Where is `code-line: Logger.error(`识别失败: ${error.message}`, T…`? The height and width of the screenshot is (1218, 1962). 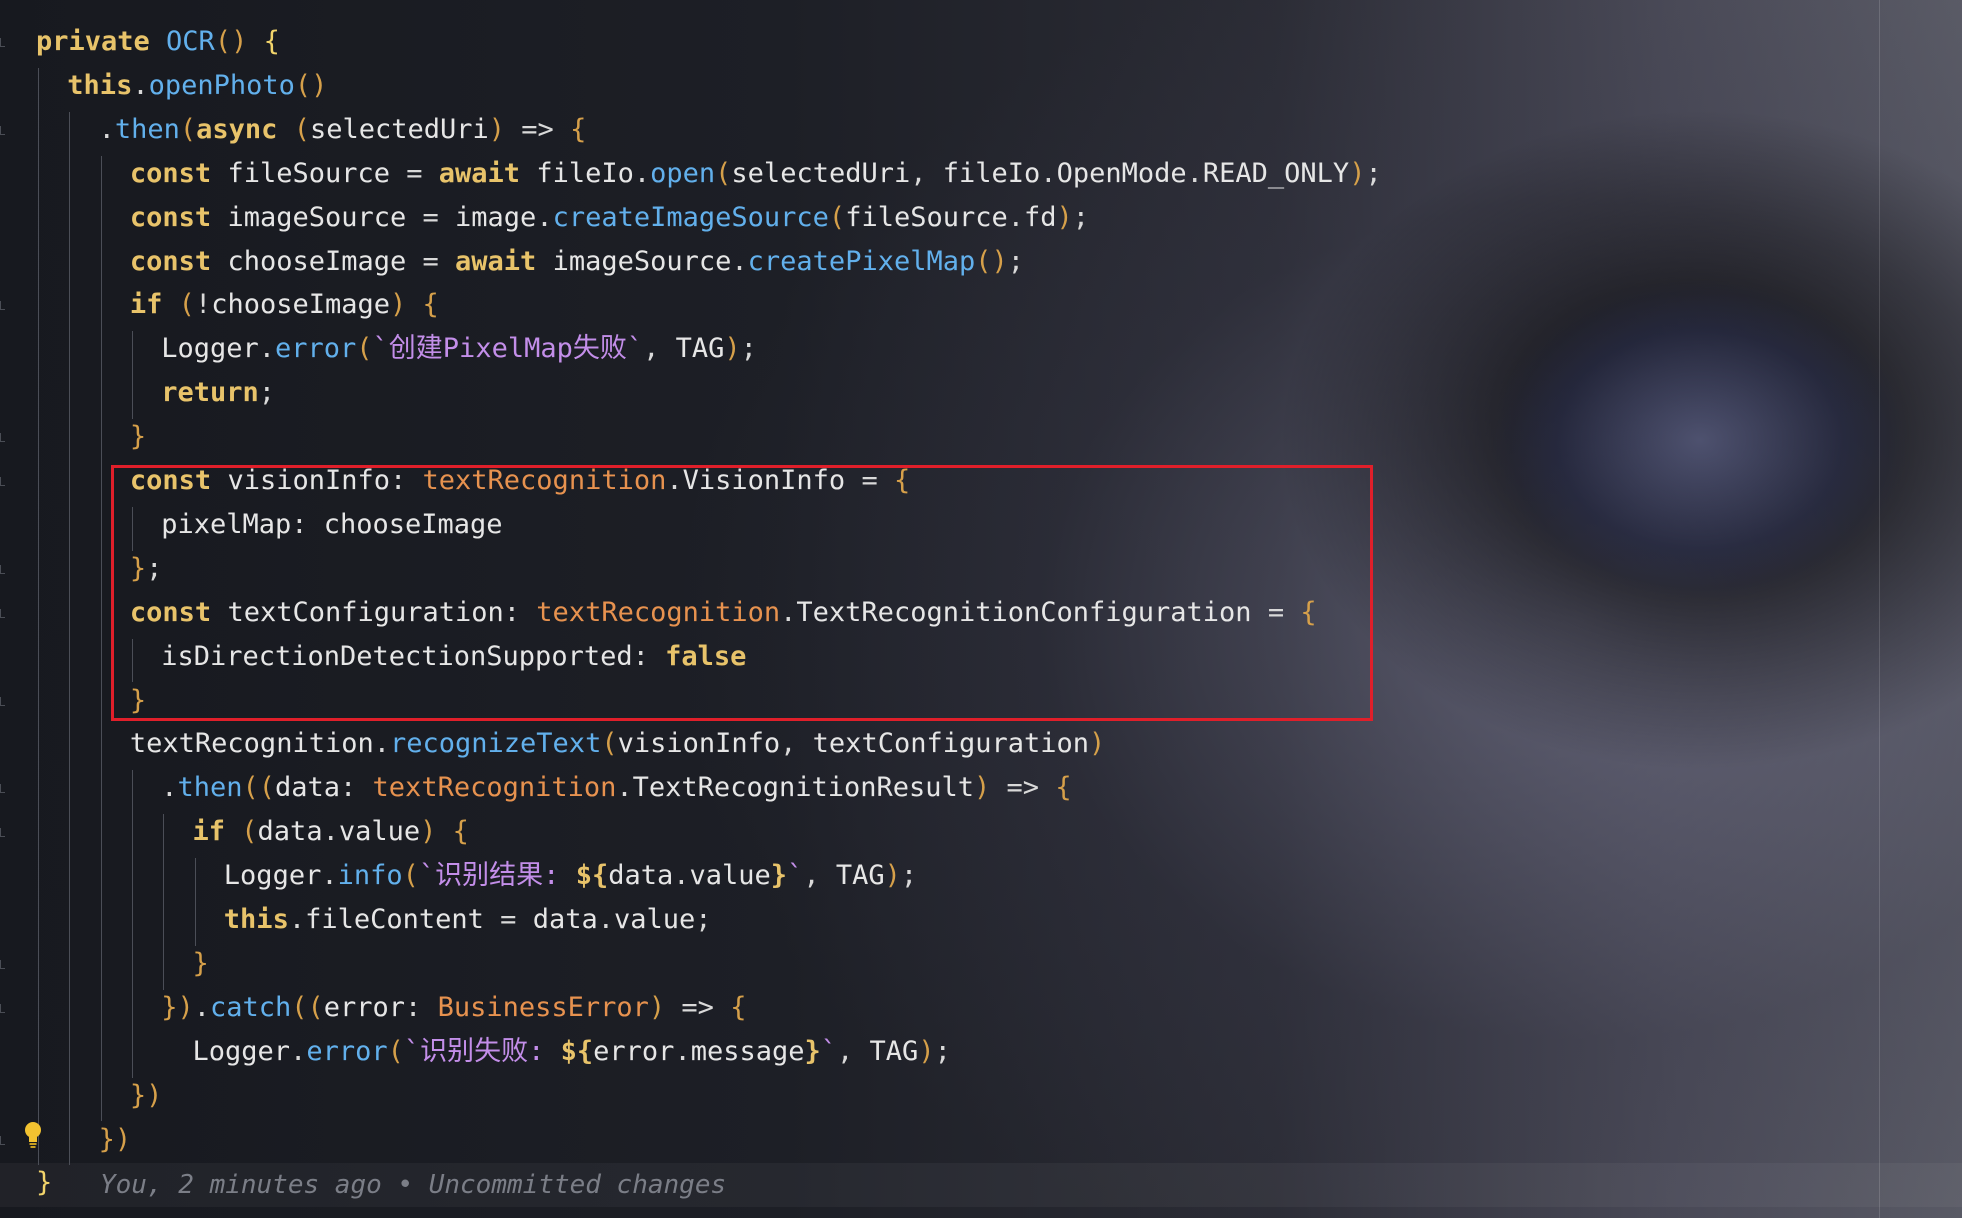
code-line: Logger.error(`识别失败: ${error.message}`, T… is located at coordinates (572, 1052).